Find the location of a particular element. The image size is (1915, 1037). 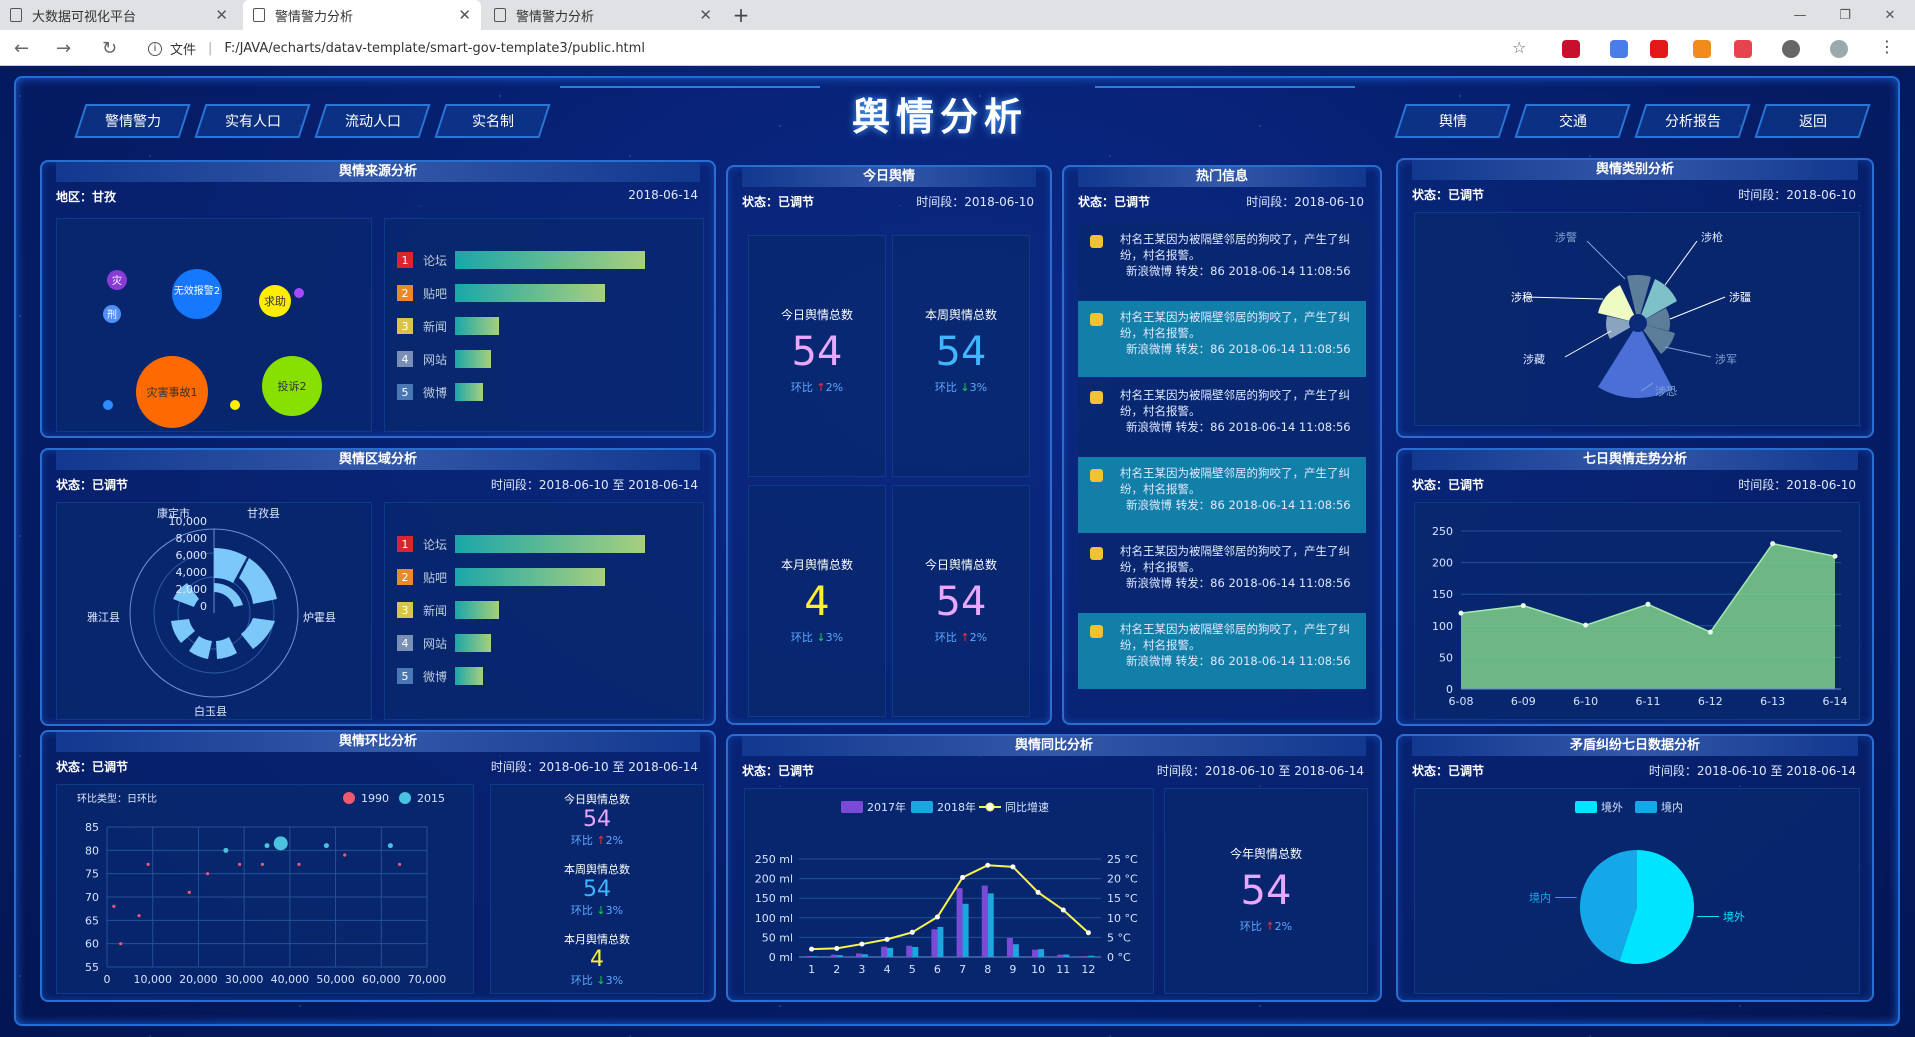

y2-tick-label: 15 °C is located at coordinates (1122, 898).